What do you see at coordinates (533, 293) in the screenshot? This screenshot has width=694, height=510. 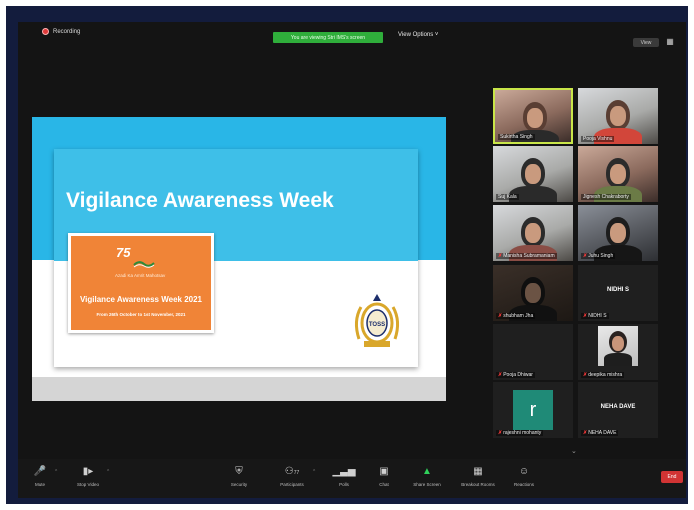 I see `participant-tile: ✗shubham Jha` at bounding box center [533, 293].